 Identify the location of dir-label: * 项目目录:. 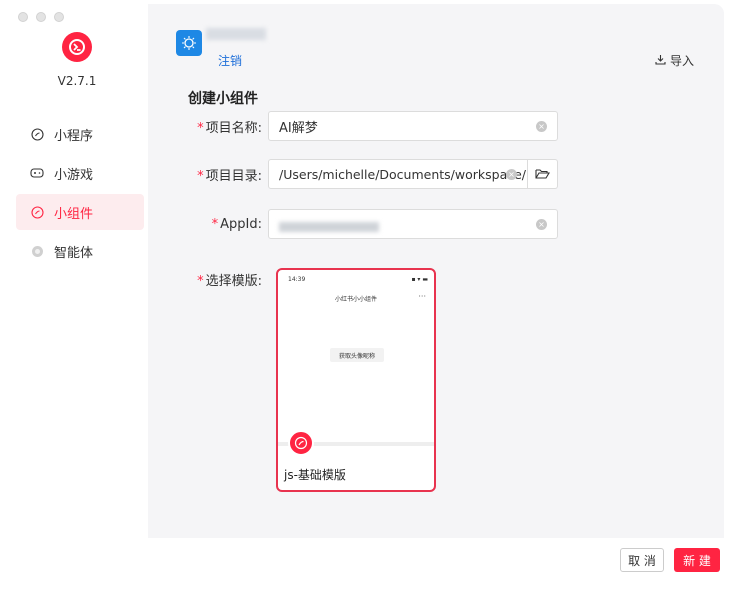
(229, 176).